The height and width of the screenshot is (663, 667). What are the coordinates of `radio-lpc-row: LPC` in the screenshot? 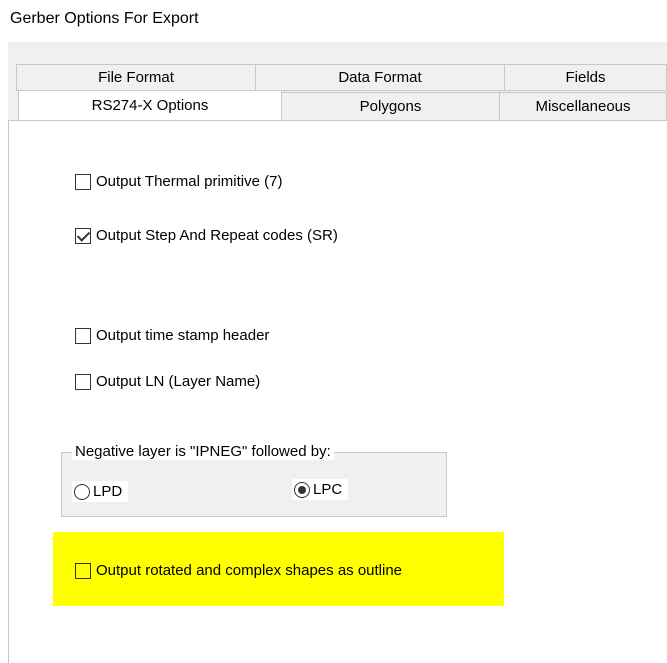 It's located at (320, 489).